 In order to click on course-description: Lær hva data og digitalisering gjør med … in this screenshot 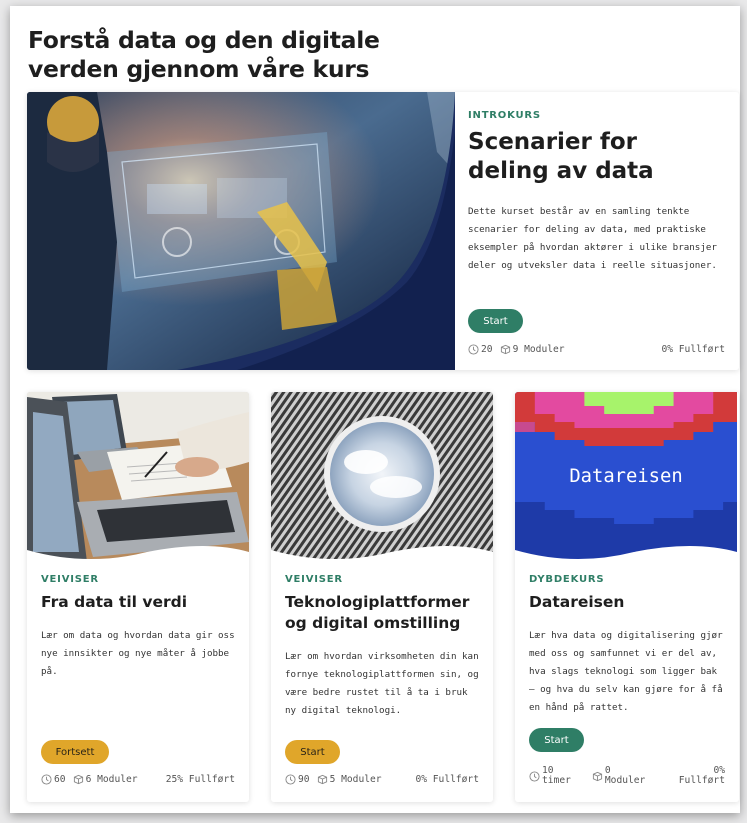, I will do `click(626, 671)`.